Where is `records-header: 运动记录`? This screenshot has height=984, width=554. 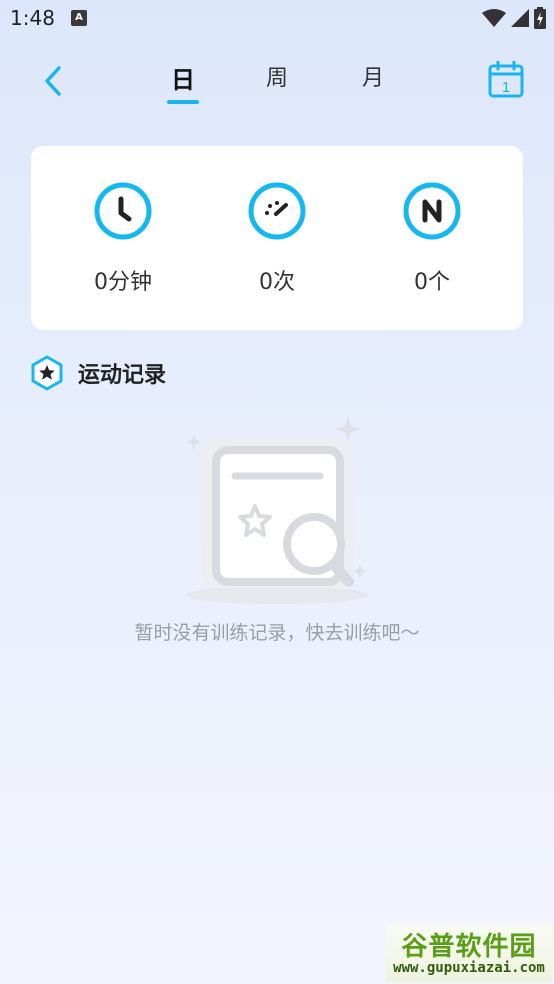
records-header: 运动记录 is located at coordinates (98, 373).